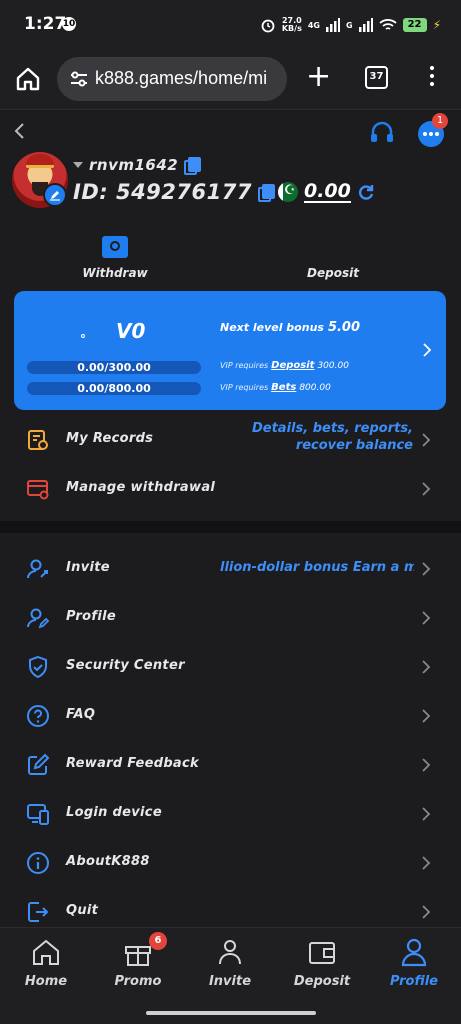  What do you see at coordinates (91, 616) in the screenshot?
I see `profile-label: Profile` at bounding box center [91, 616].